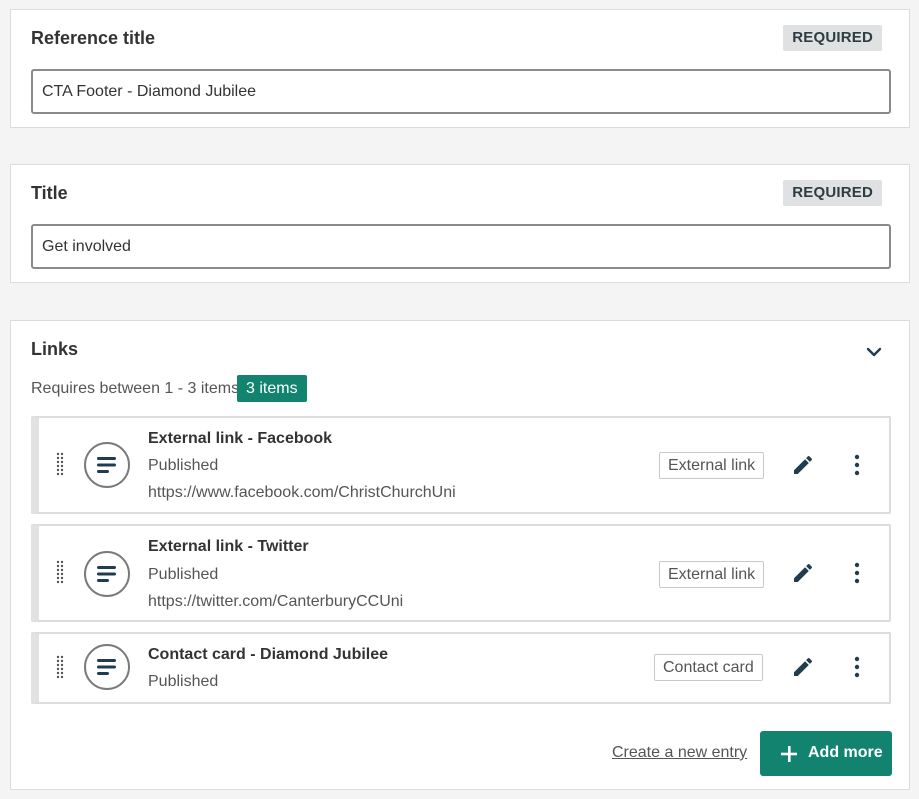 The image size is (919, 799). Describe the element at coordinates (461, 246) in the screenshot. I see `title-input` at that location.